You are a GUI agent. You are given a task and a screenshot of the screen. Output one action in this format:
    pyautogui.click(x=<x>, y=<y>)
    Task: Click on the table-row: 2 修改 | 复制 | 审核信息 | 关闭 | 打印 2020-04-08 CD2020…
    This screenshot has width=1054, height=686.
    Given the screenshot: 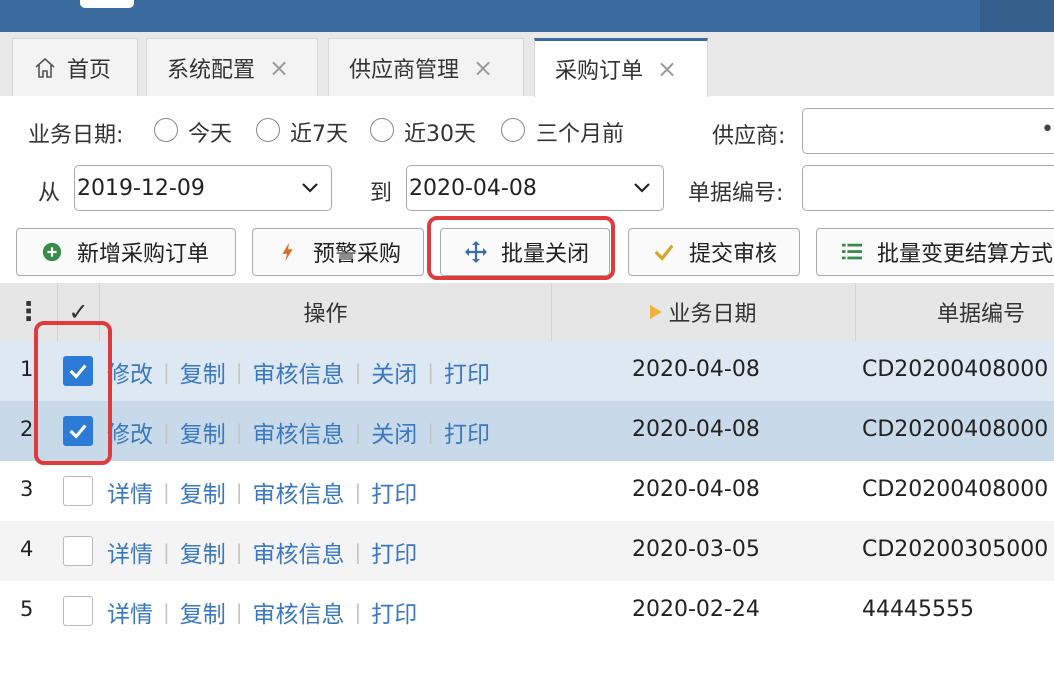 What is the action you would take?
    pyautogui.click(x=527, y=431)
    